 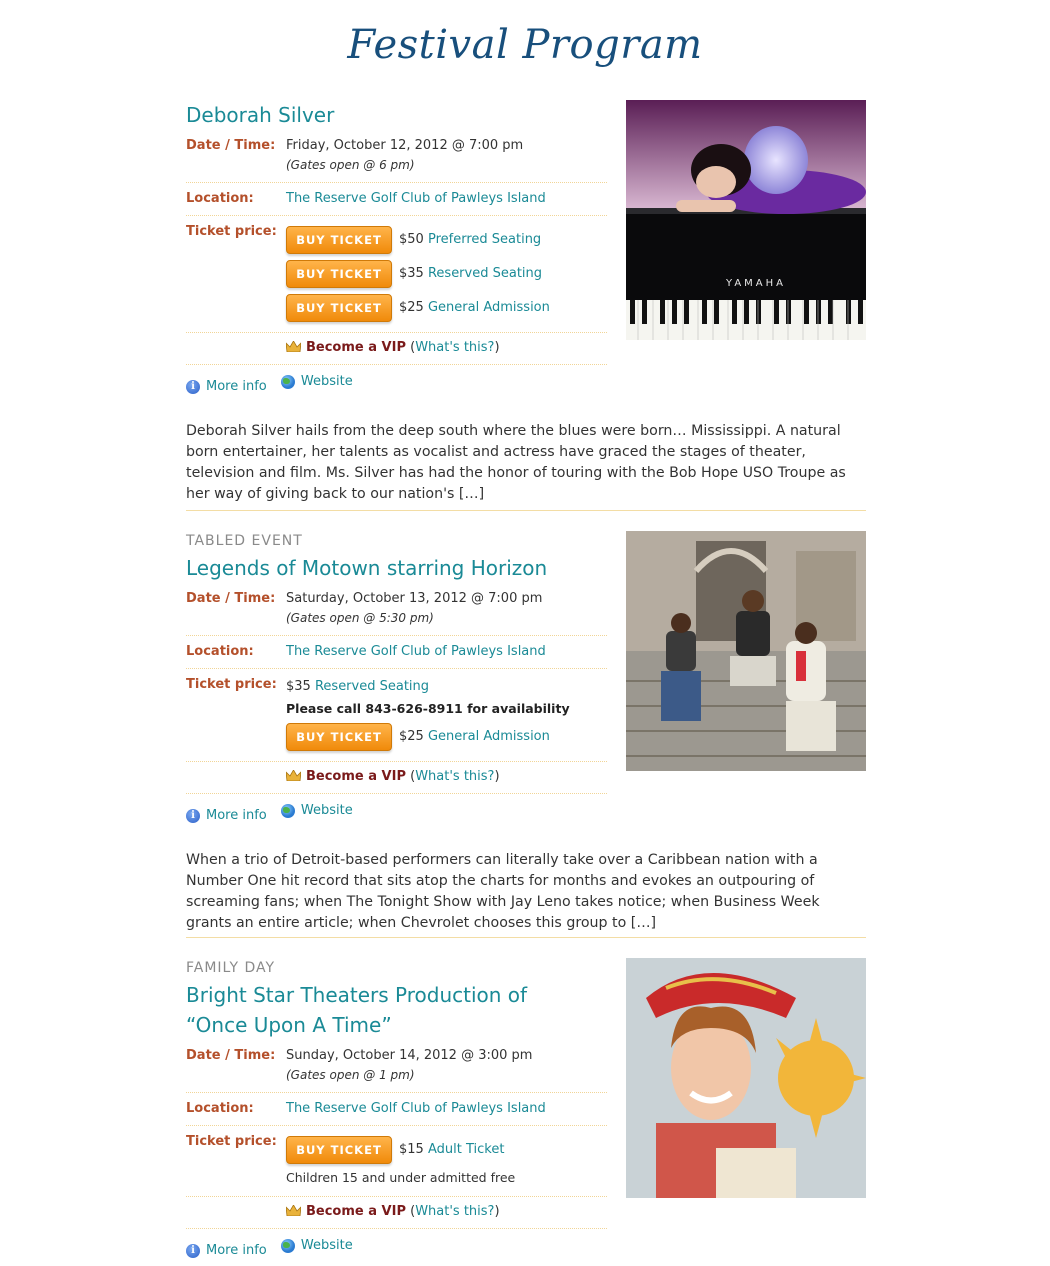 I want to click on page-title: Festival Program, so click(x=525, y=45).